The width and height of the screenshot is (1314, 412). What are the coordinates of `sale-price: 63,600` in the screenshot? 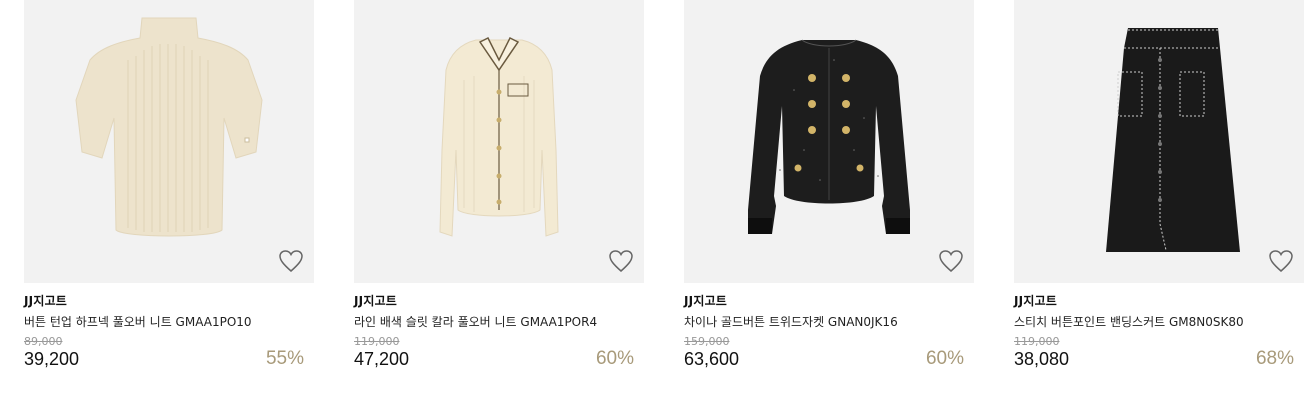 It's located at (712, 359).